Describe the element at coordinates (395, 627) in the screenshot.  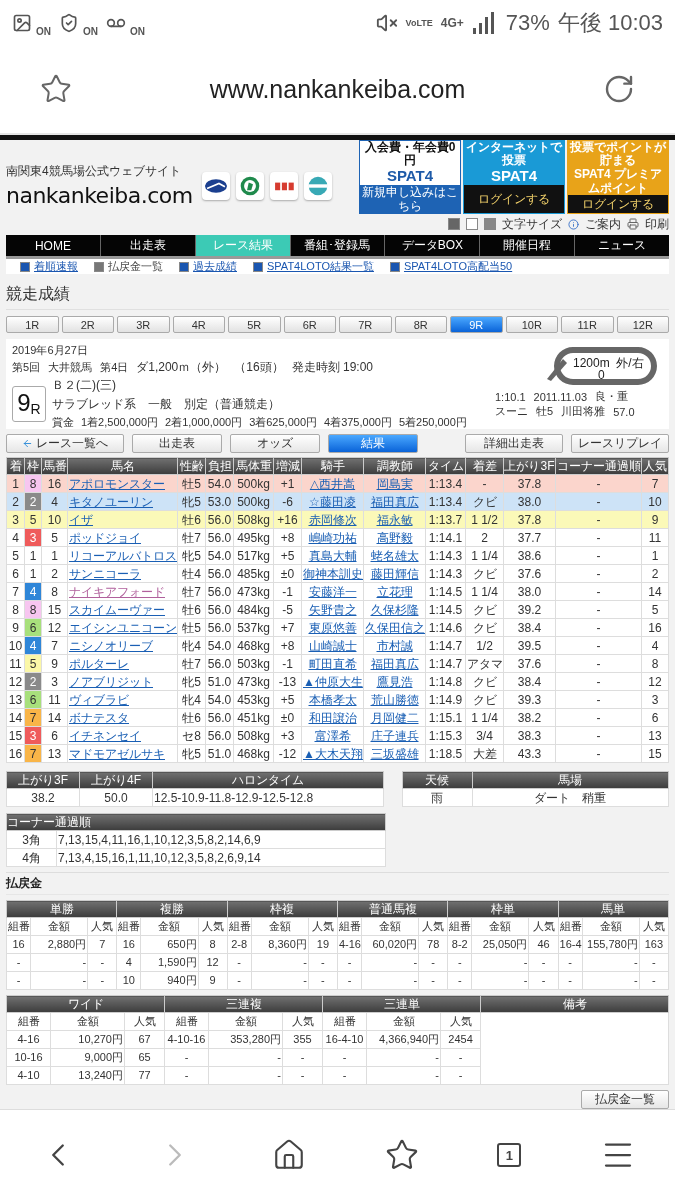
I see `trainer-link: 久保田信之` at that location.